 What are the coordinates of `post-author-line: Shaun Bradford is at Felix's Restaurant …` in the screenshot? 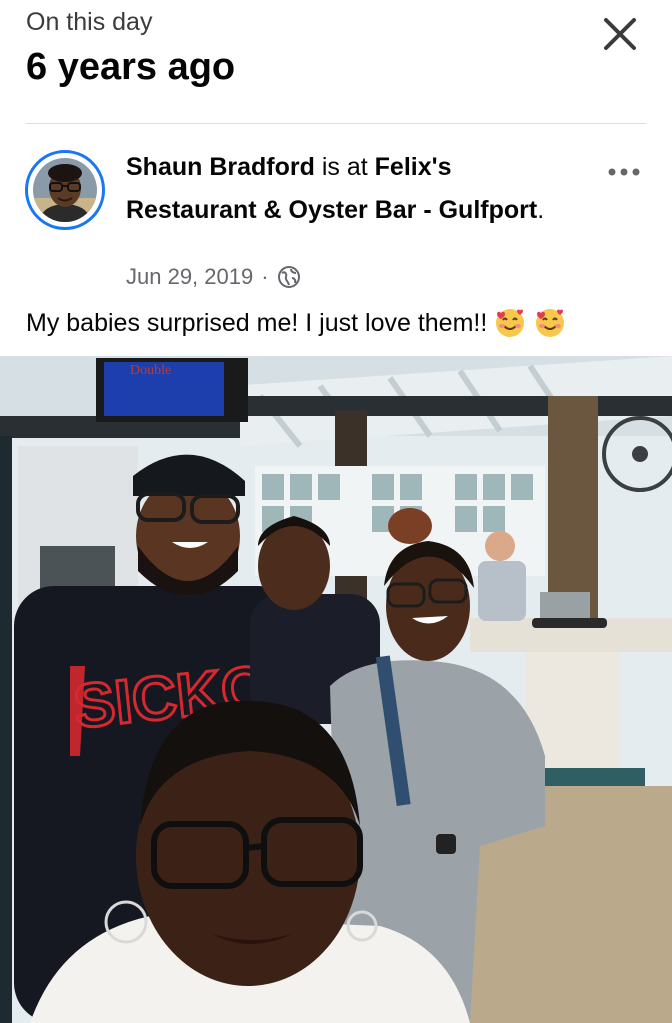 It's located at (336, 189).